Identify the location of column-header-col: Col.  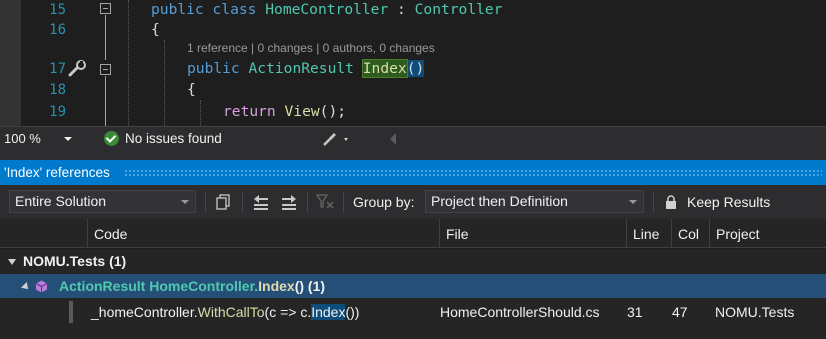
(690, 233).